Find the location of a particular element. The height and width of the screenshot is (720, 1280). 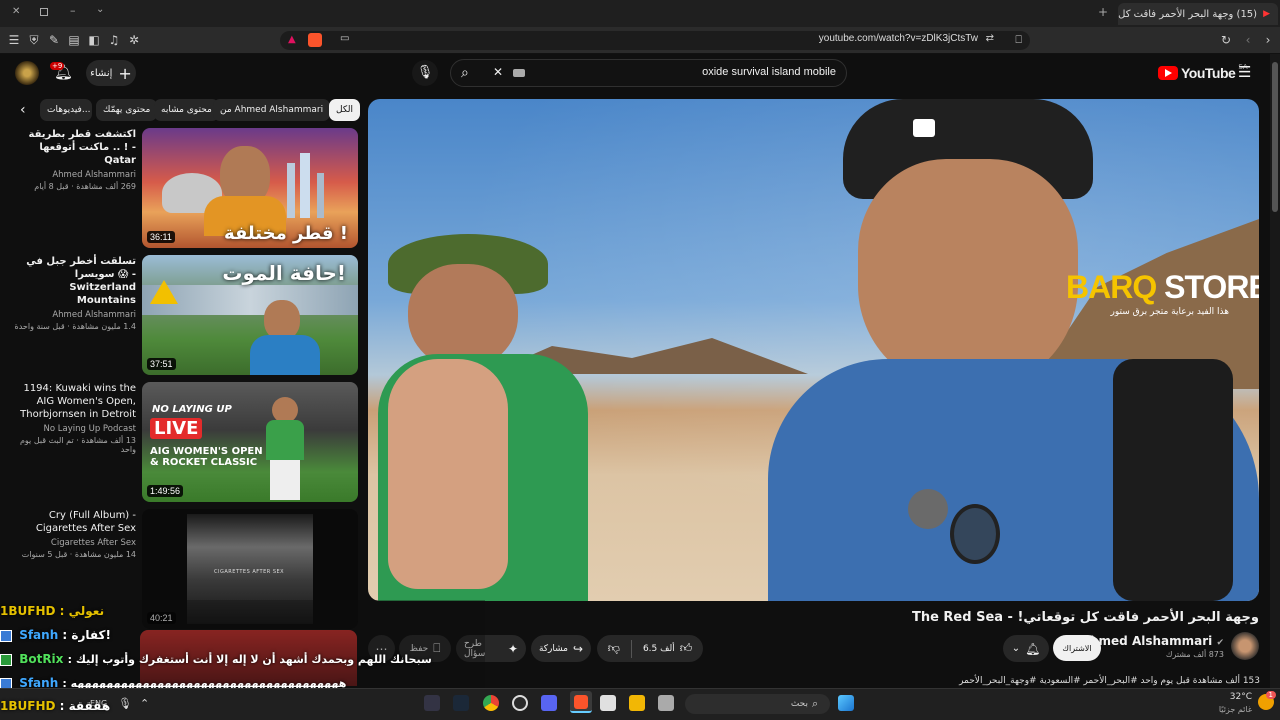

recommendation-thumbnail: قطر مختلفة ! 36:11 is located at coordinates (250, 188).